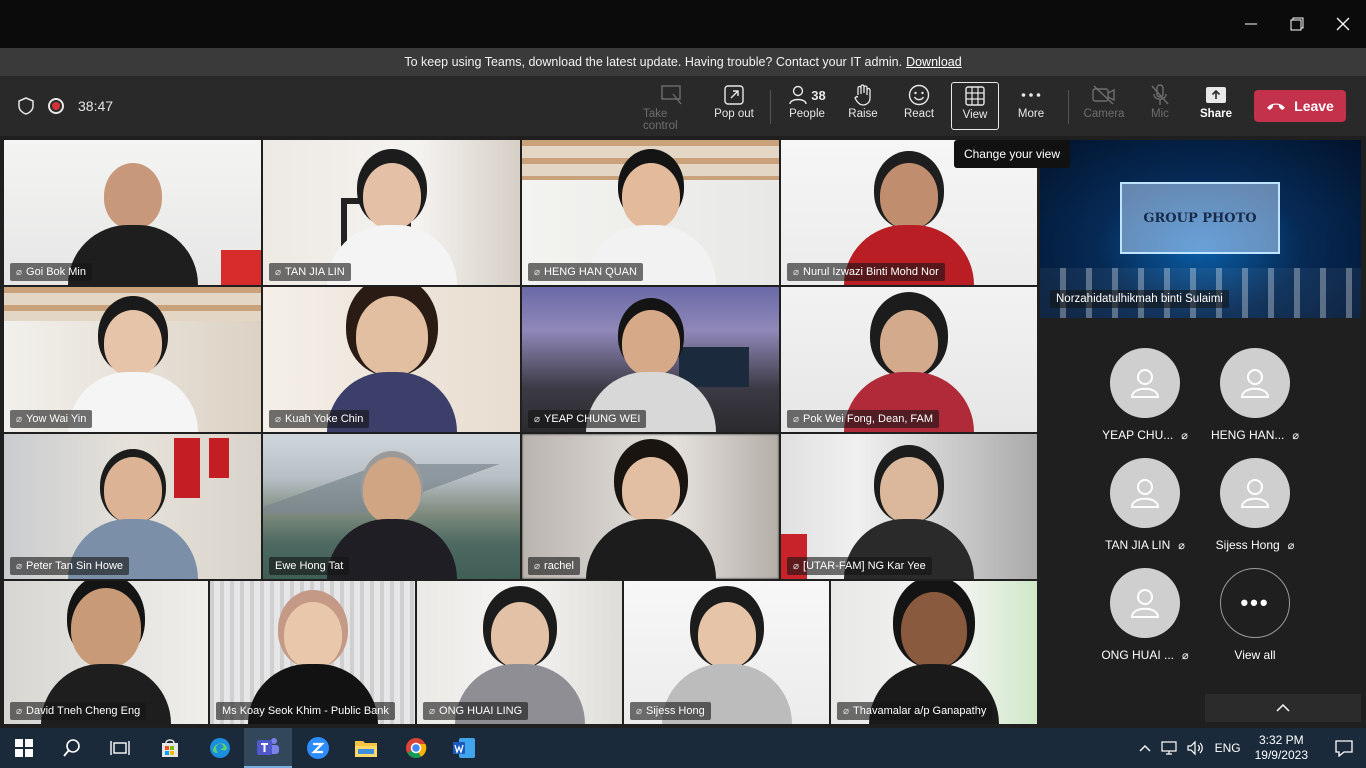  Describe the element at coordinates (909, 359) in the screenshot. I see `video-tile: ⌀ Pok Wei Fong, Dean, FAM` at that location.